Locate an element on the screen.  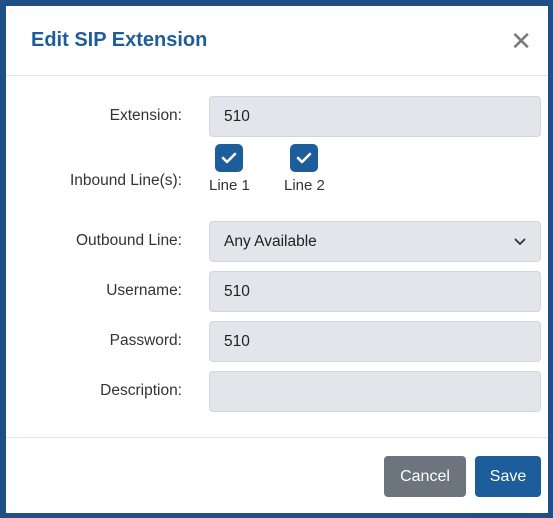
inbound-line-1: Line 1 is located at coordinates (229, 169).